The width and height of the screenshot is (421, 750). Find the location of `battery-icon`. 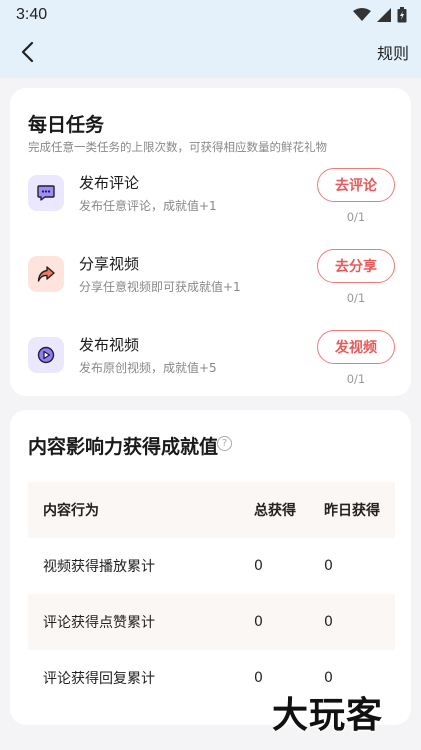

battery-icon is located at coordinates (402, 15).